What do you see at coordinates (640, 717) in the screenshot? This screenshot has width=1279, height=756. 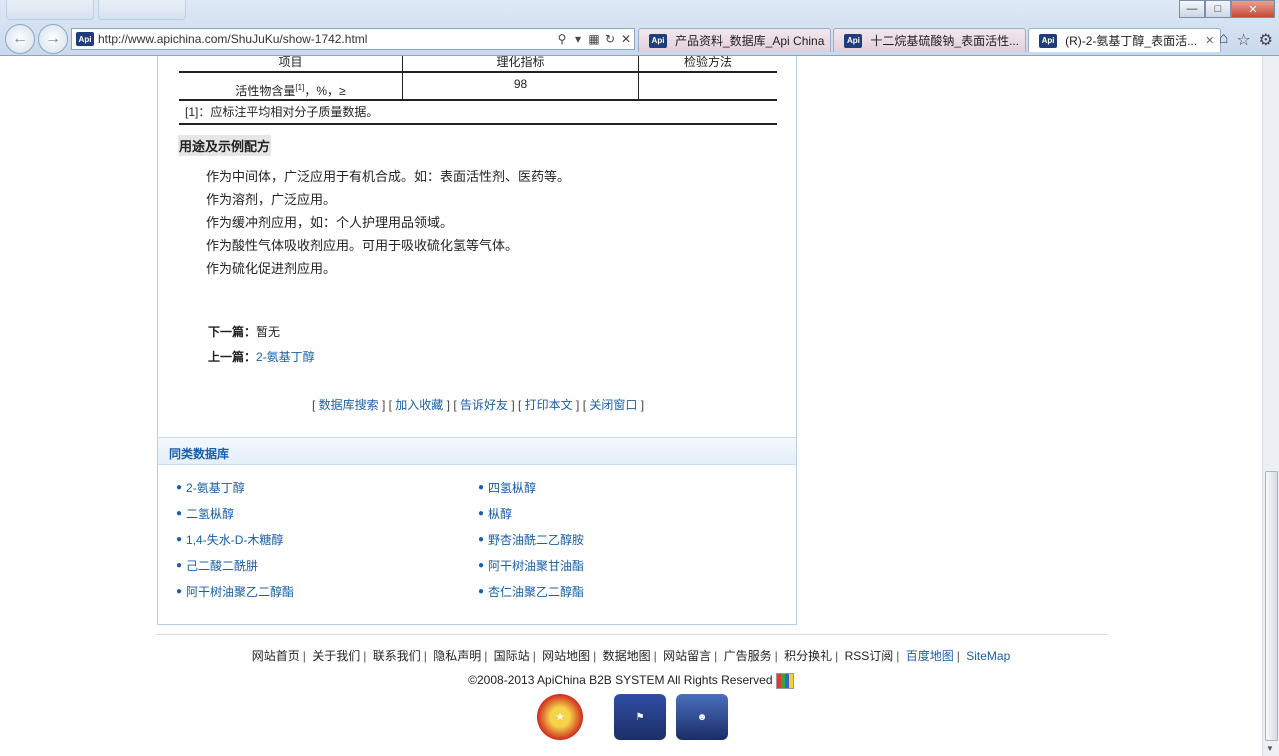 I see `police-alert-icon: ⚑` at bounding box center [640, 717].